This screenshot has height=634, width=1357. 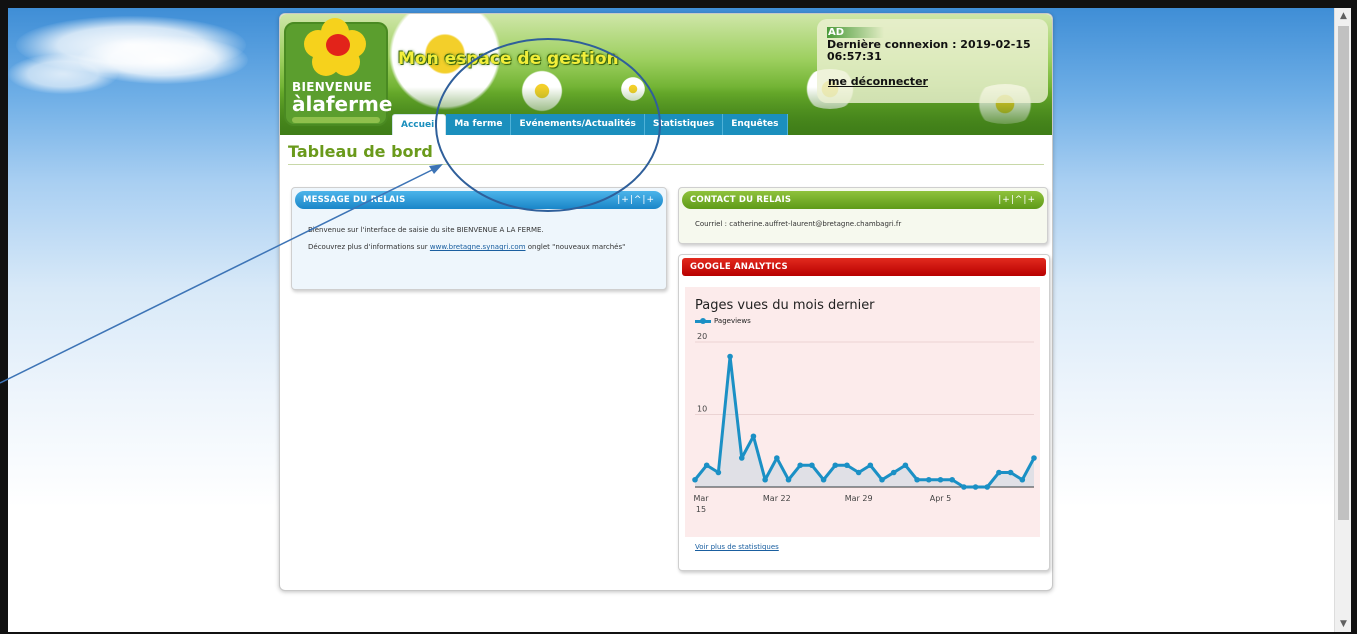 I want to click on chart-svg: 10 20 Mar 15 Mar 22 Mar 29 Apr 5, so click(x=864, y=423).